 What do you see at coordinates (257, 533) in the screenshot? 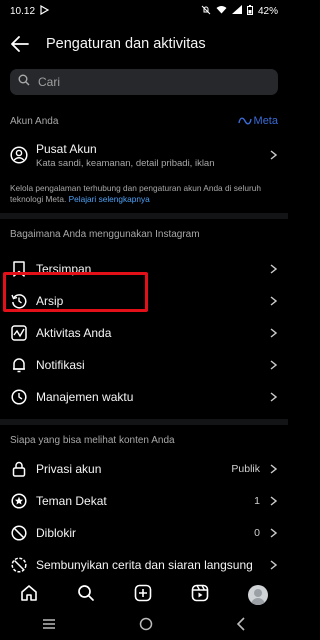
I see `blocked-count: 0` at bounding box center [257, 533].